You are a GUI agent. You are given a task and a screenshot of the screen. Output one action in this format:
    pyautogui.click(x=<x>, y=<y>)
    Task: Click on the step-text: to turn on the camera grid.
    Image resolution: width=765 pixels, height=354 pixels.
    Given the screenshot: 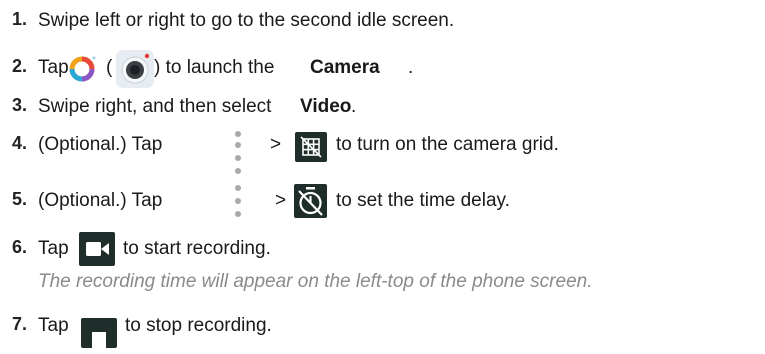 What is the action you would take?
    pyautogui.click(x=447, y=144)
    